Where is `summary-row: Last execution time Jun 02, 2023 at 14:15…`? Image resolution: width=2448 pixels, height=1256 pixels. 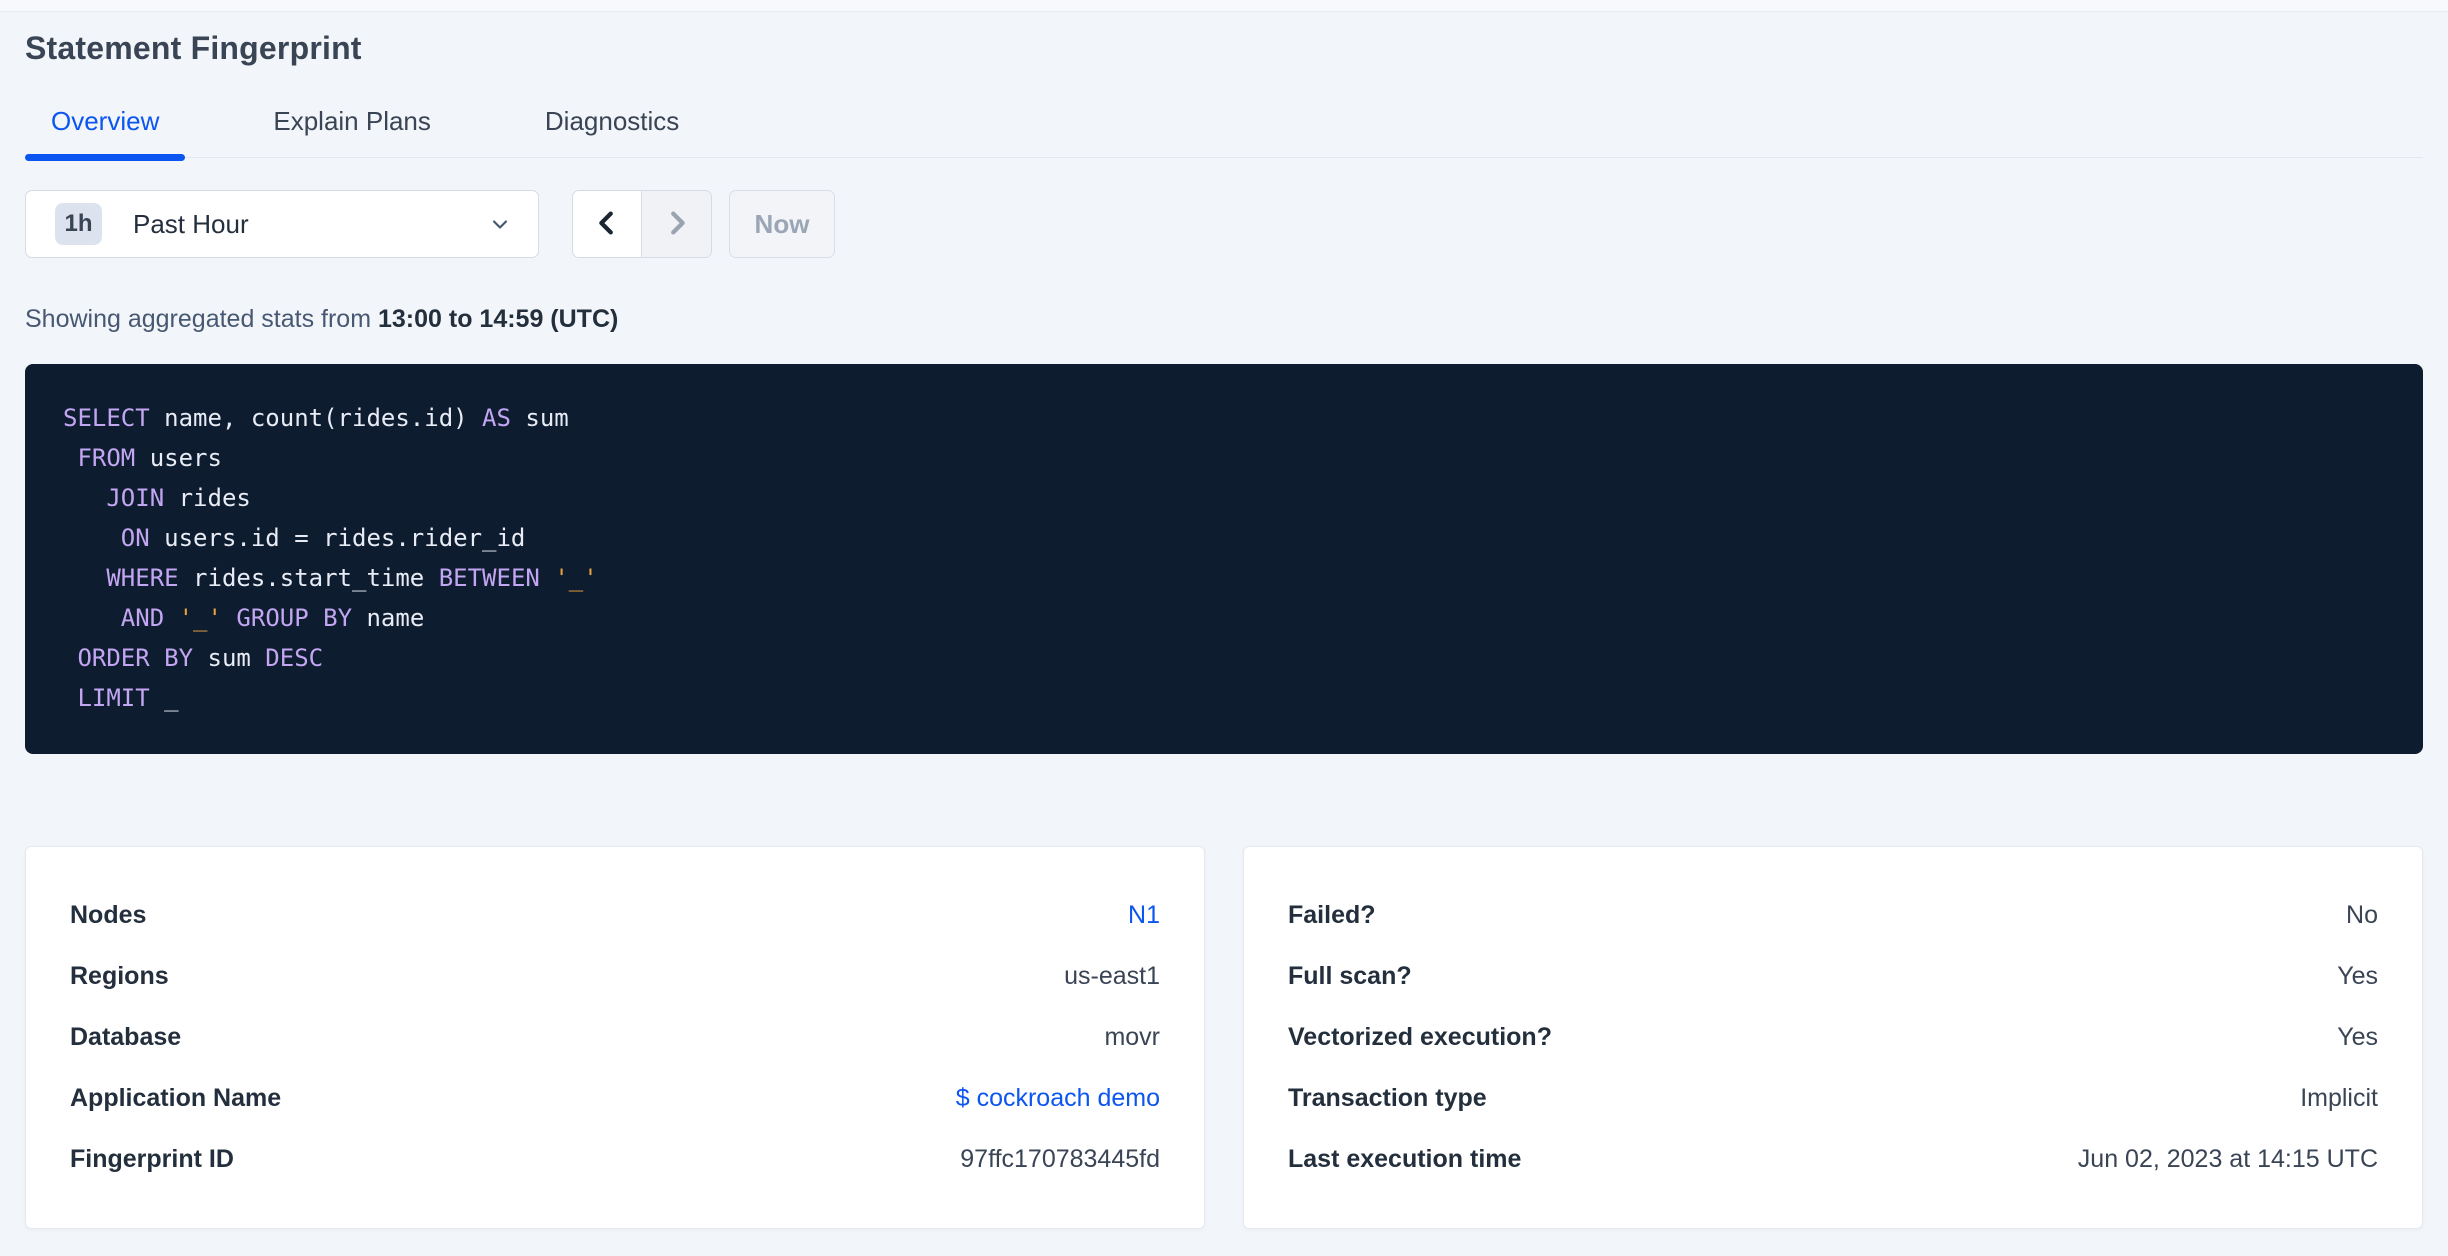 summary-row: Last execution time Jun 02, 2023 at 14:15… is located at coordinates (1833, 1159).